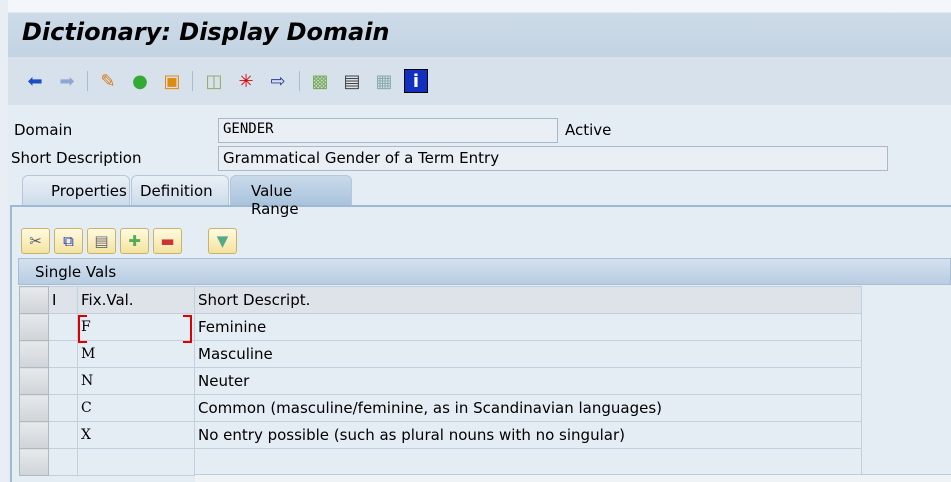  I want to click on table-row: F Feminine, so click(440, 328).